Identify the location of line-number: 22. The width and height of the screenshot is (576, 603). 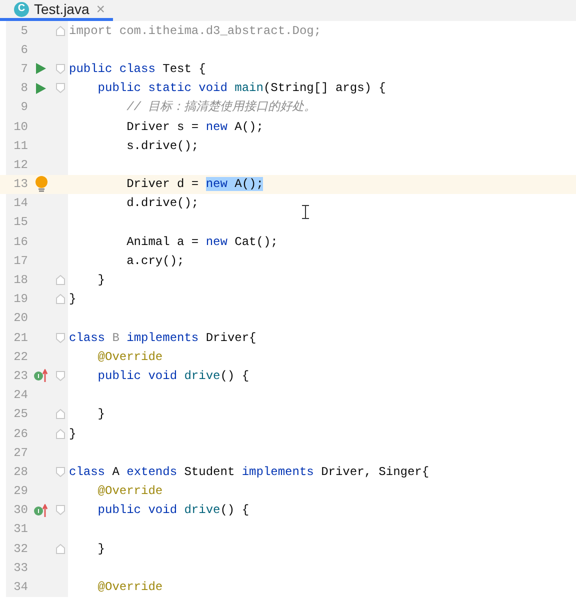
(20, 357).